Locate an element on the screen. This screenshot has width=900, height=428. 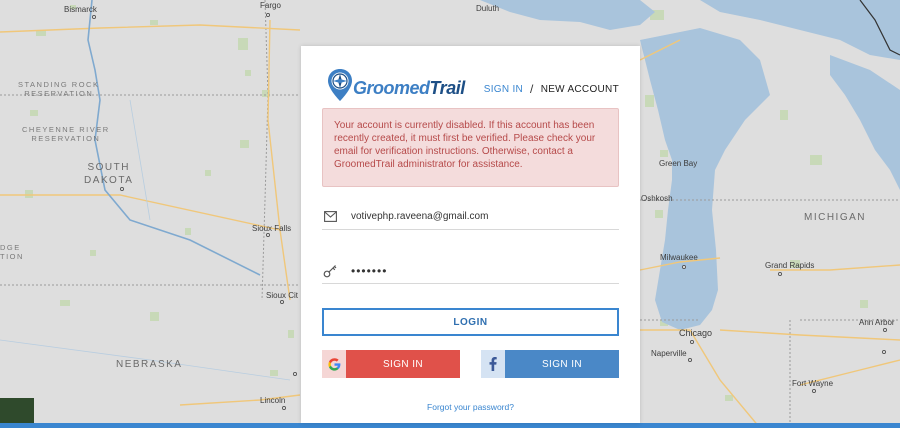
bottom-bar is located at coordinates (450, 425).